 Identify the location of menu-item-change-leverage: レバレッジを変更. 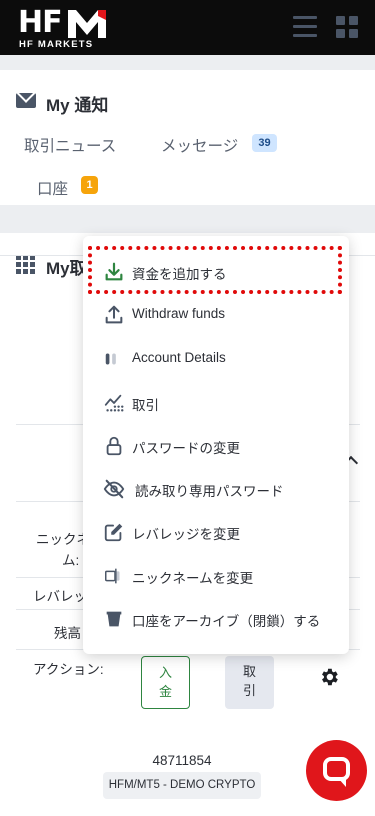
(216, 531).